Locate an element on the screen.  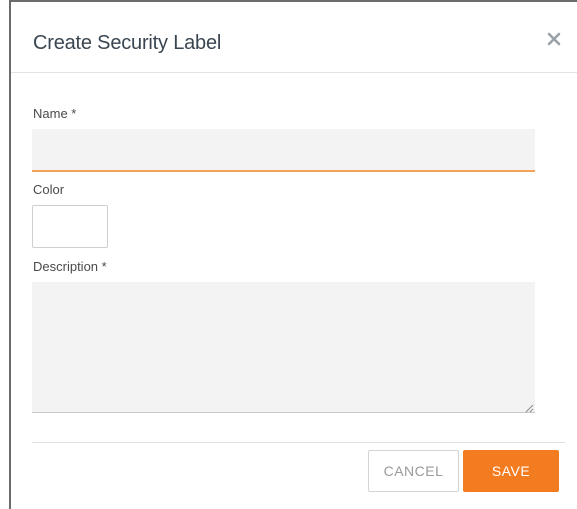
name-input is located at coordinates (283, 150).